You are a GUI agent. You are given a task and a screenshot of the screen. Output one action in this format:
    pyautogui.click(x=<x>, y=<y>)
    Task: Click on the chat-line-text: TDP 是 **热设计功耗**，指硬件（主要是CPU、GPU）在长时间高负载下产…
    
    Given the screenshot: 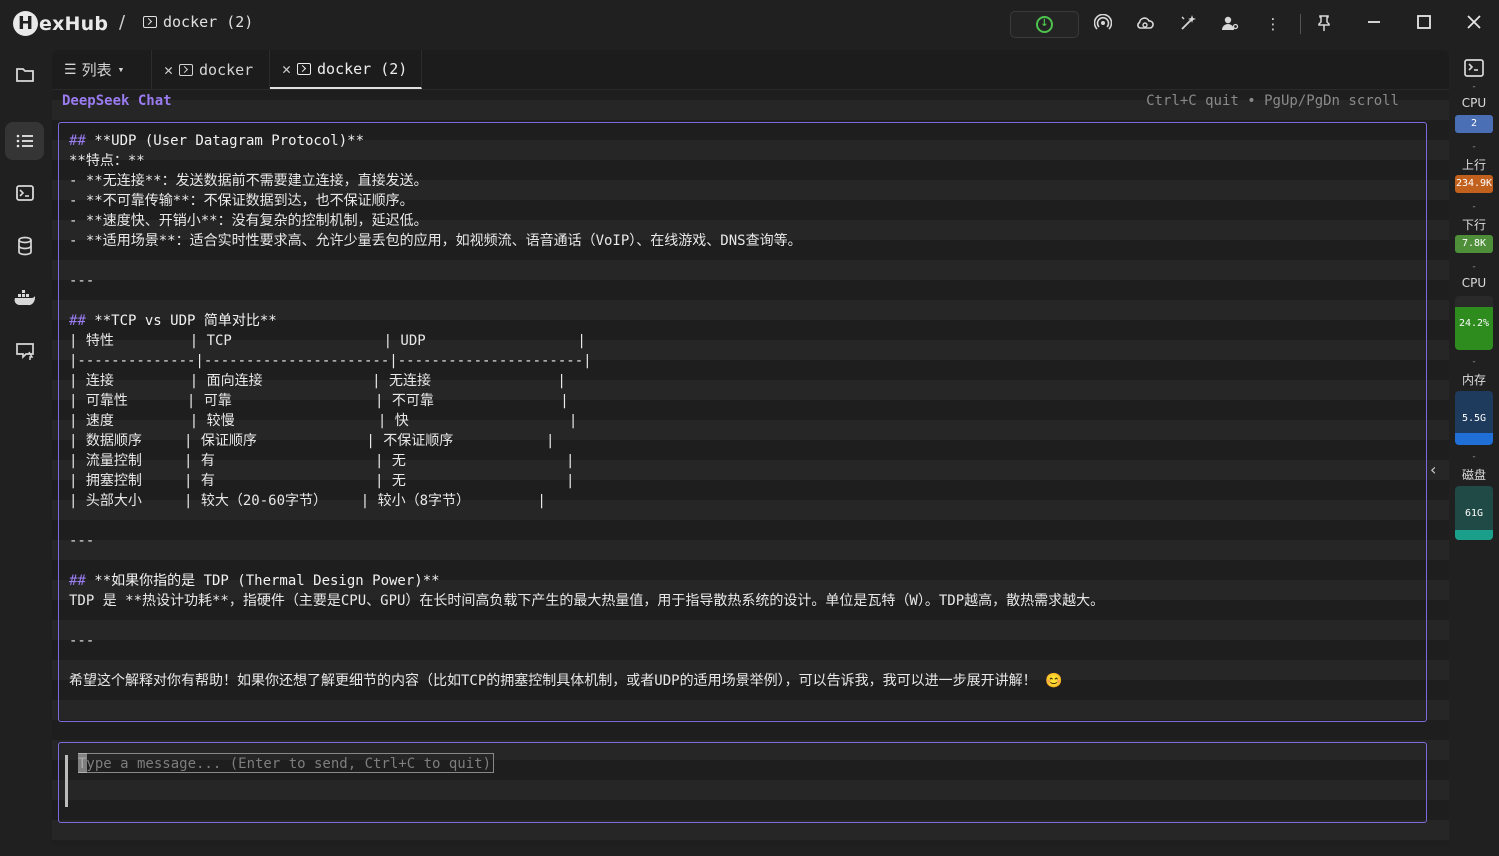 What is the action you would take?
    pyautogui.click(x=587, y=601)
    